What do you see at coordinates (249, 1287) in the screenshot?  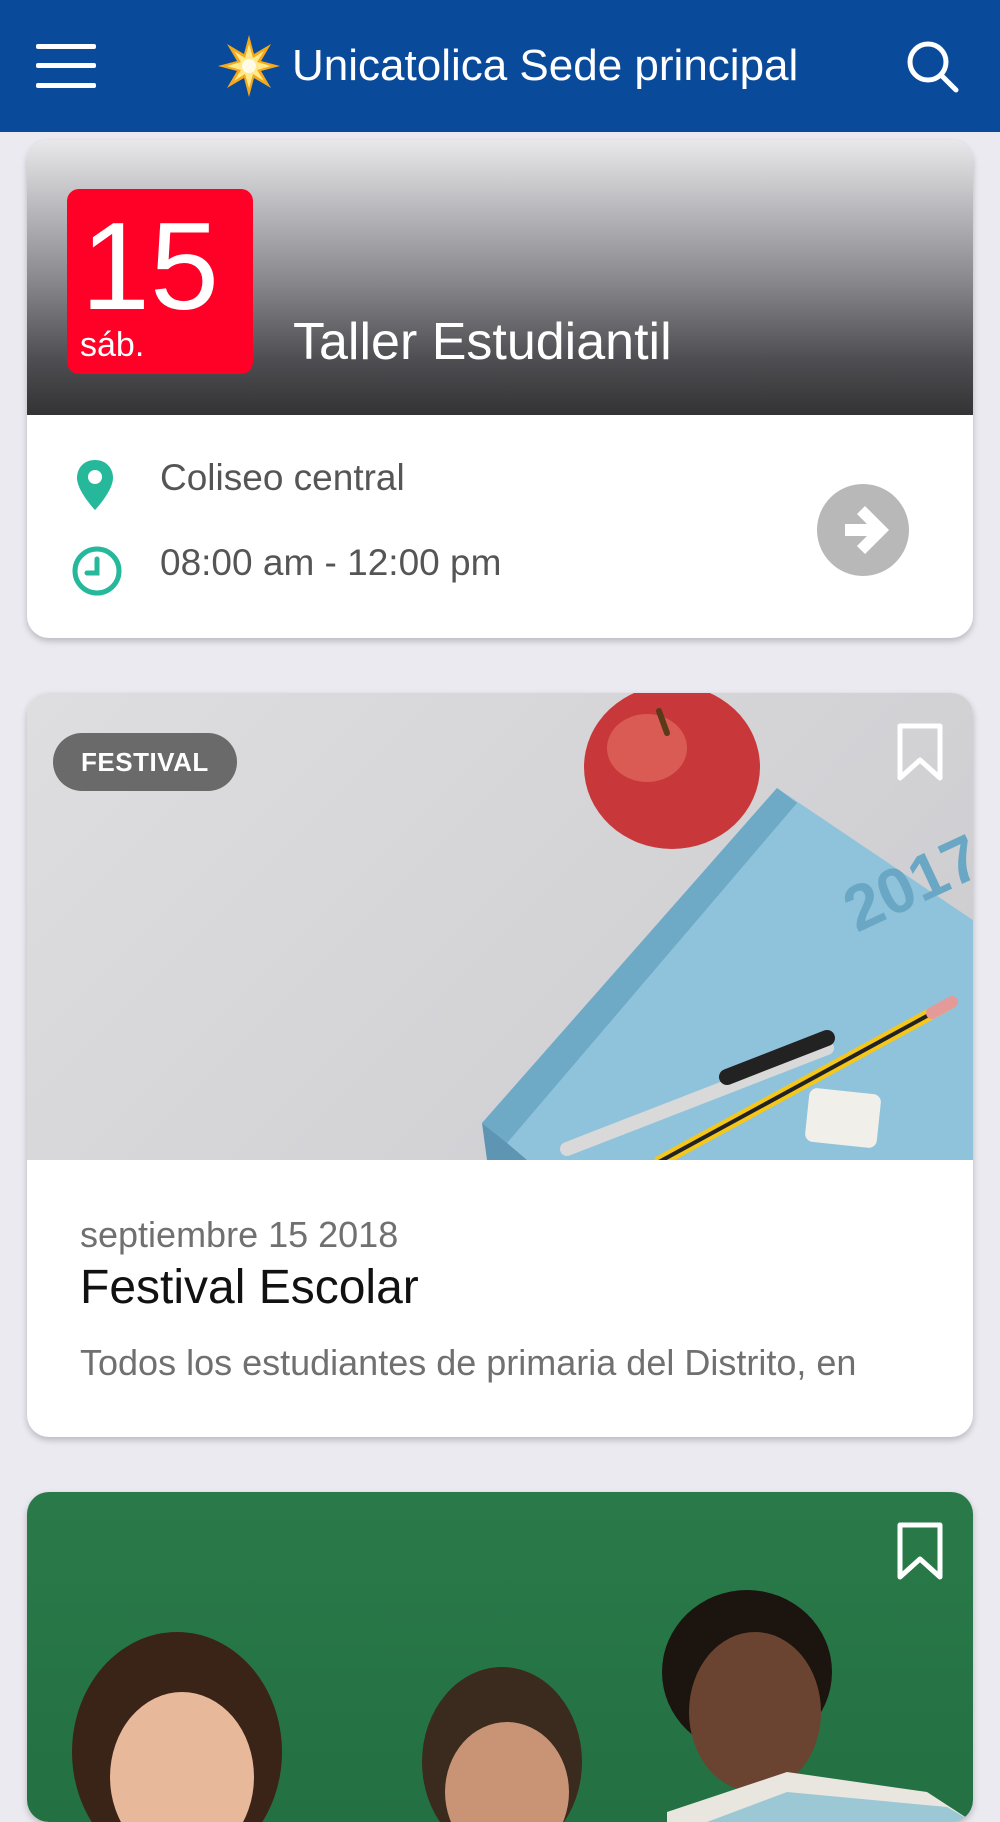 I see `festival-title: Festival Escolar` at bounding box center [249, 1287].